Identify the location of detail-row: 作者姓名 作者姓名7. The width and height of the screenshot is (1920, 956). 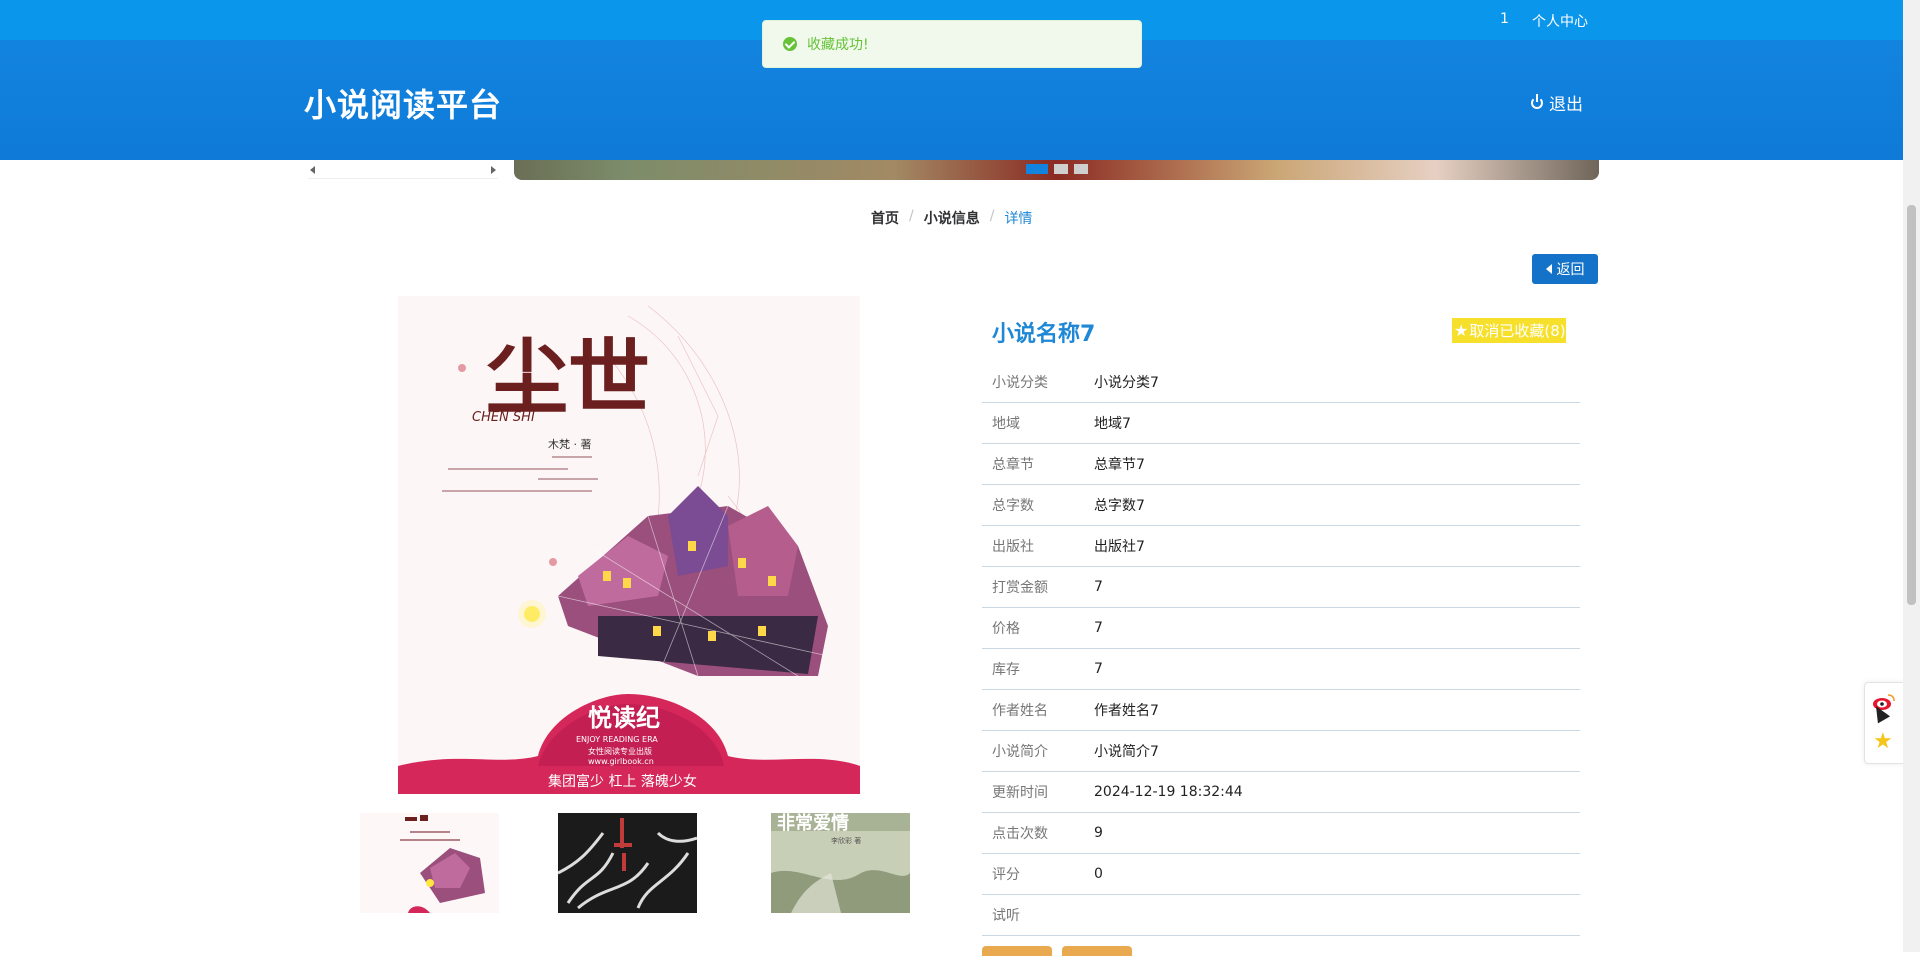
(1281, 710).